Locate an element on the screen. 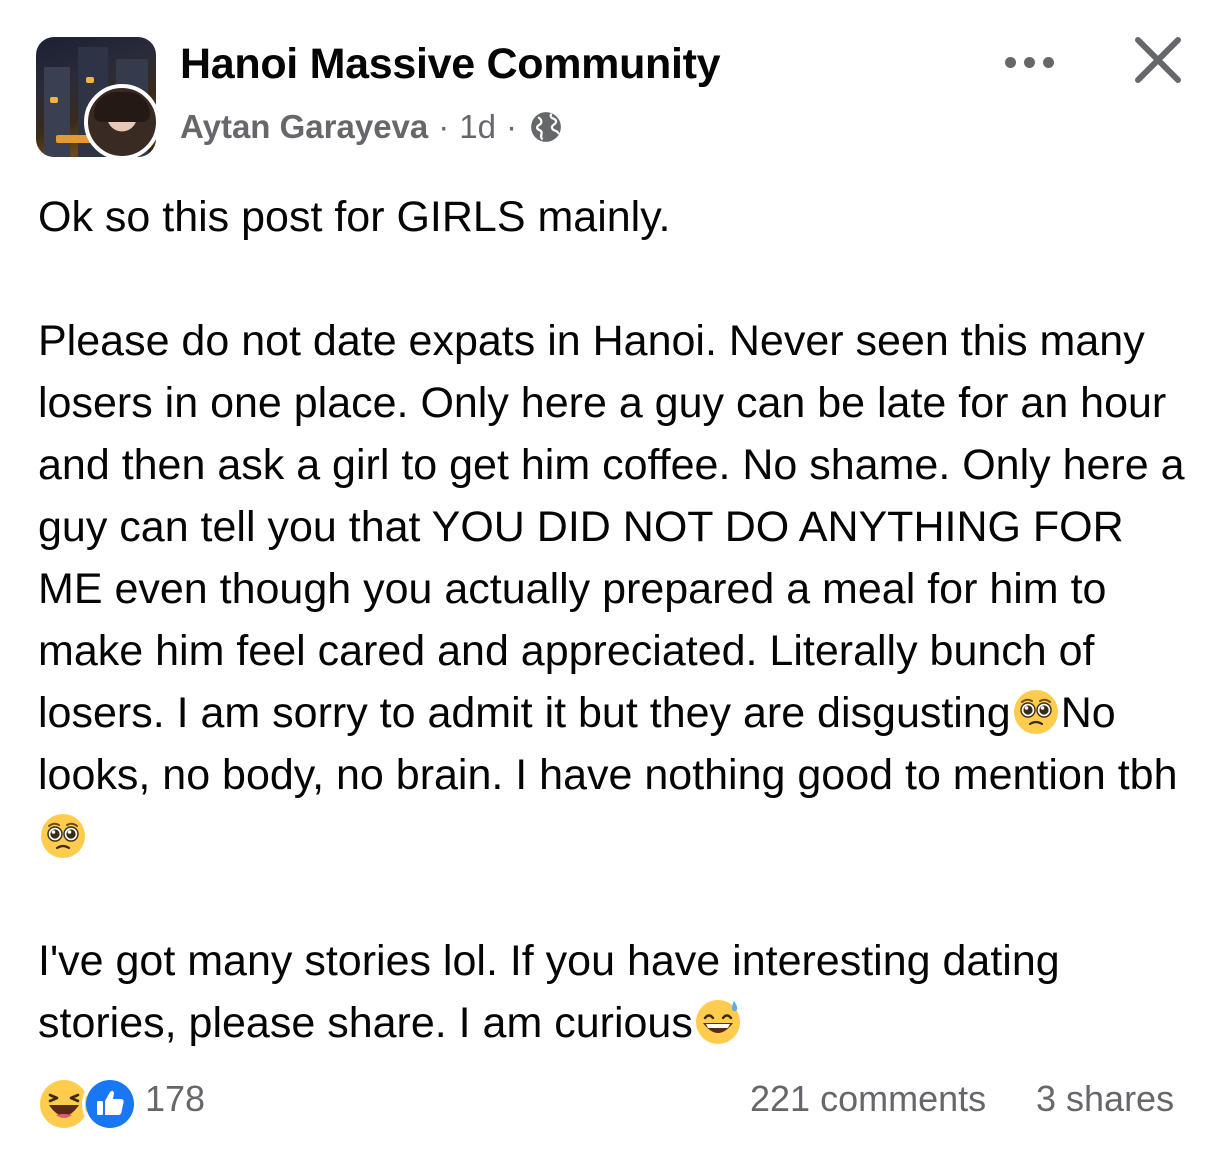 This screenshot has height=1149, width=1220. building-shape is located at coordinates (57, 112).